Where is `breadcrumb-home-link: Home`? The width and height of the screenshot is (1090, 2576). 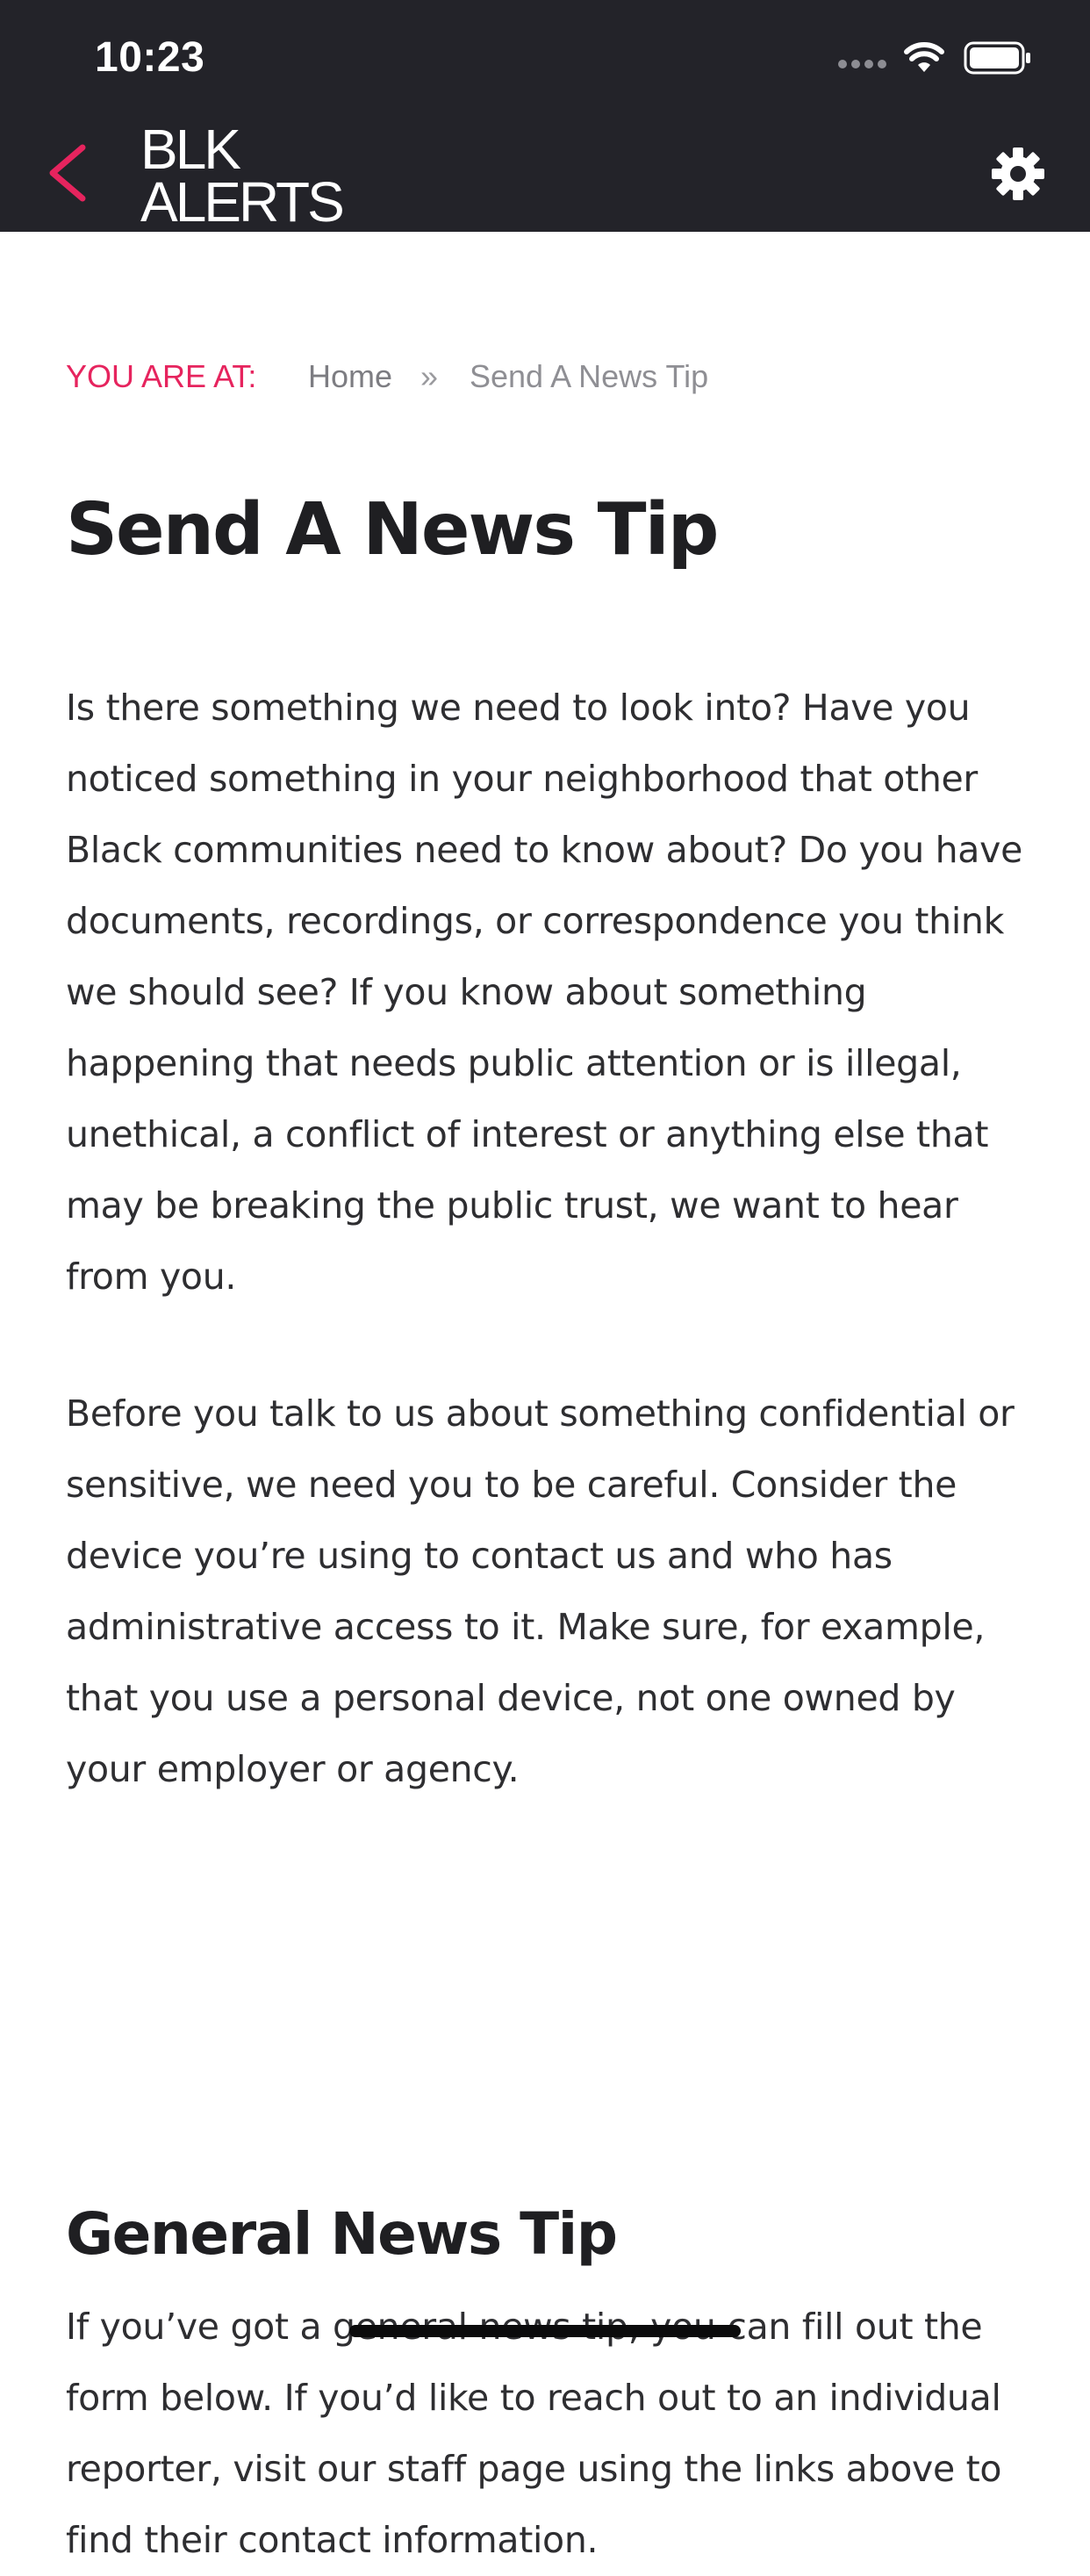 breadcrumb-home-link: Home is located at coordinates (350, 377).